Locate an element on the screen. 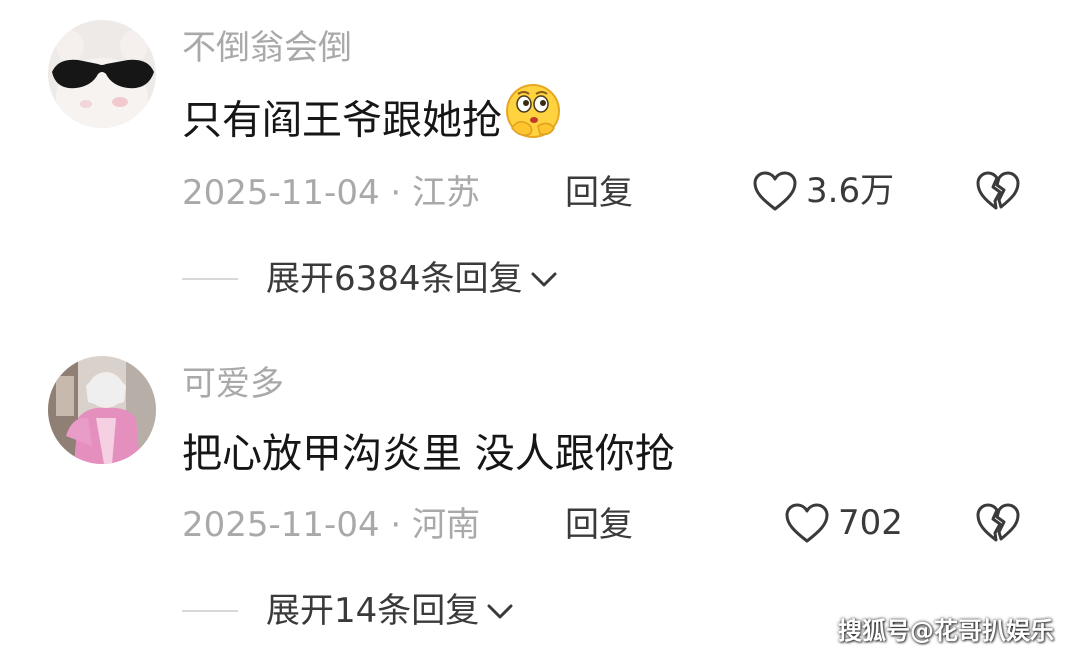 This screenshot has width=1080, height=655. comment-text: 把心放甲沟炎里 没人跟你抢 is located at coordinates (428, 454).